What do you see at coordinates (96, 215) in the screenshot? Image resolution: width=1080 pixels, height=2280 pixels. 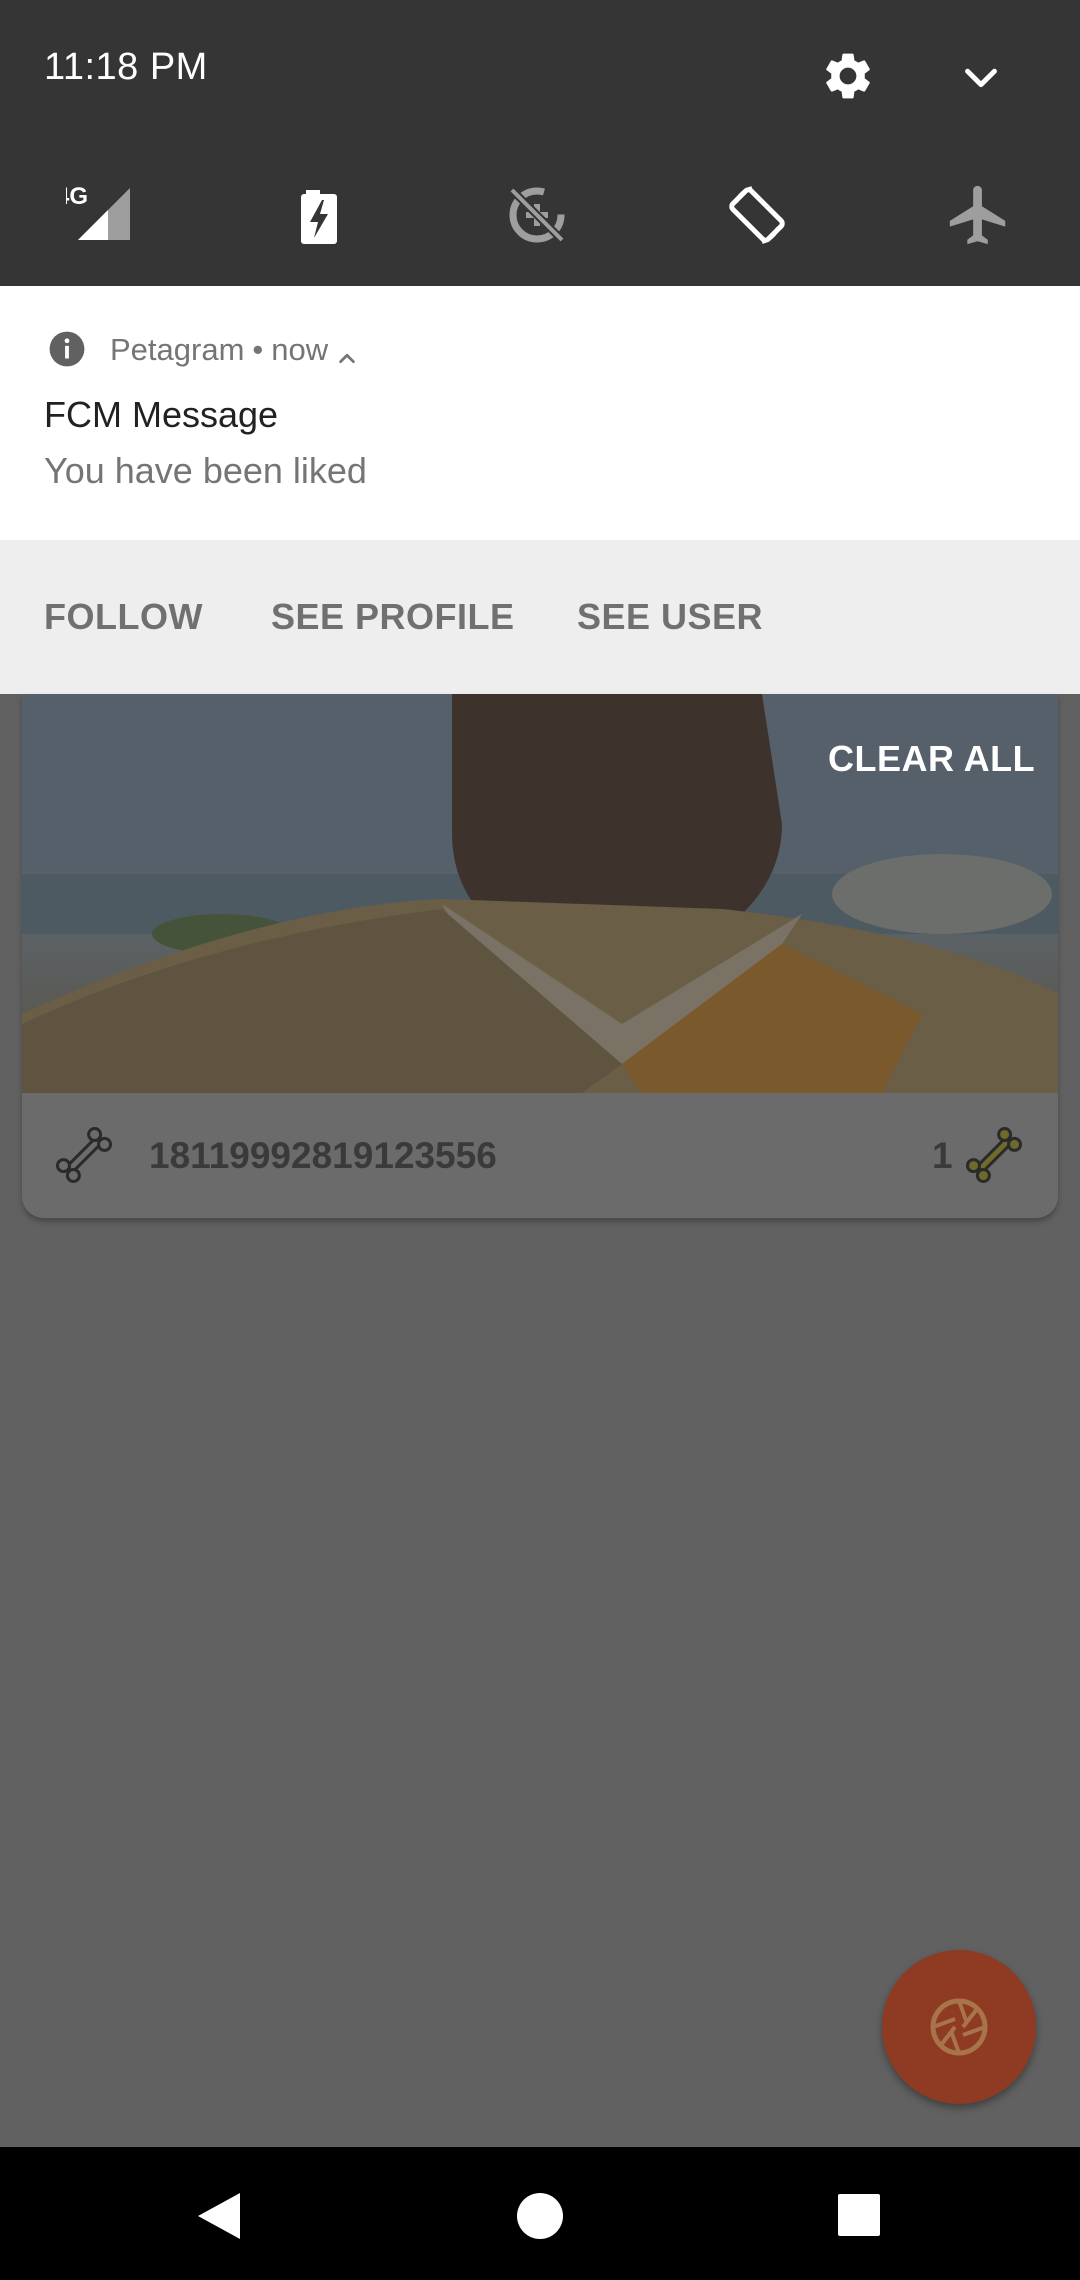 I see `signal-icon: 4G` at bounding box center [96, 215].